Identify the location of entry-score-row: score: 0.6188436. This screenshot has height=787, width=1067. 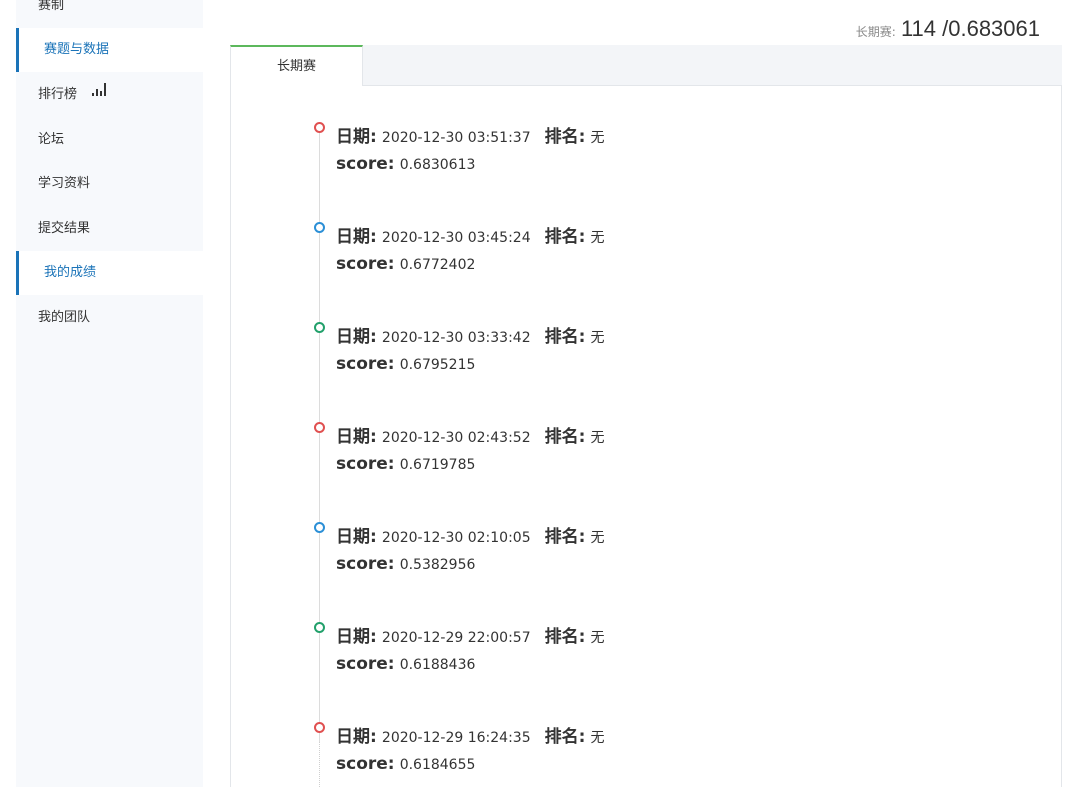
(405, 664).